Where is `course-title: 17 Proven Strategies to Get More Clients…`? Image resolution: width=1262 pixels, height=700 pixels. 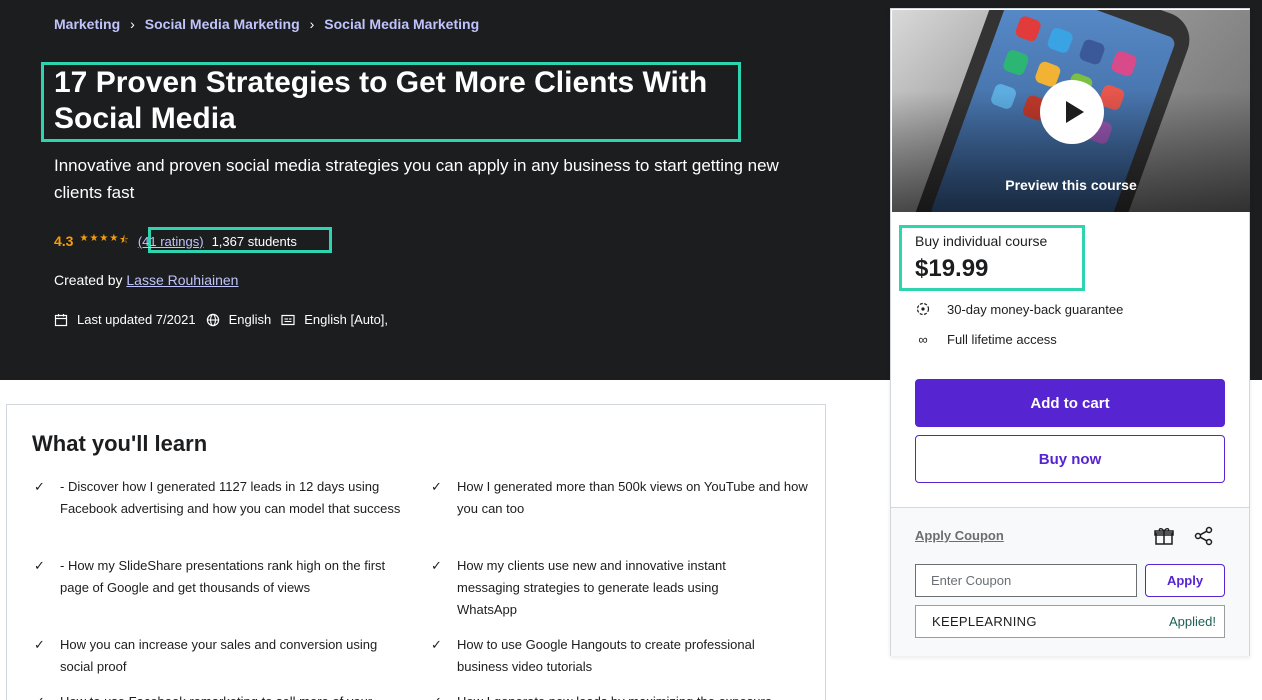 course-title: 17 Proven Strategies to Get More Clients… is located at coordinates (381, 100).